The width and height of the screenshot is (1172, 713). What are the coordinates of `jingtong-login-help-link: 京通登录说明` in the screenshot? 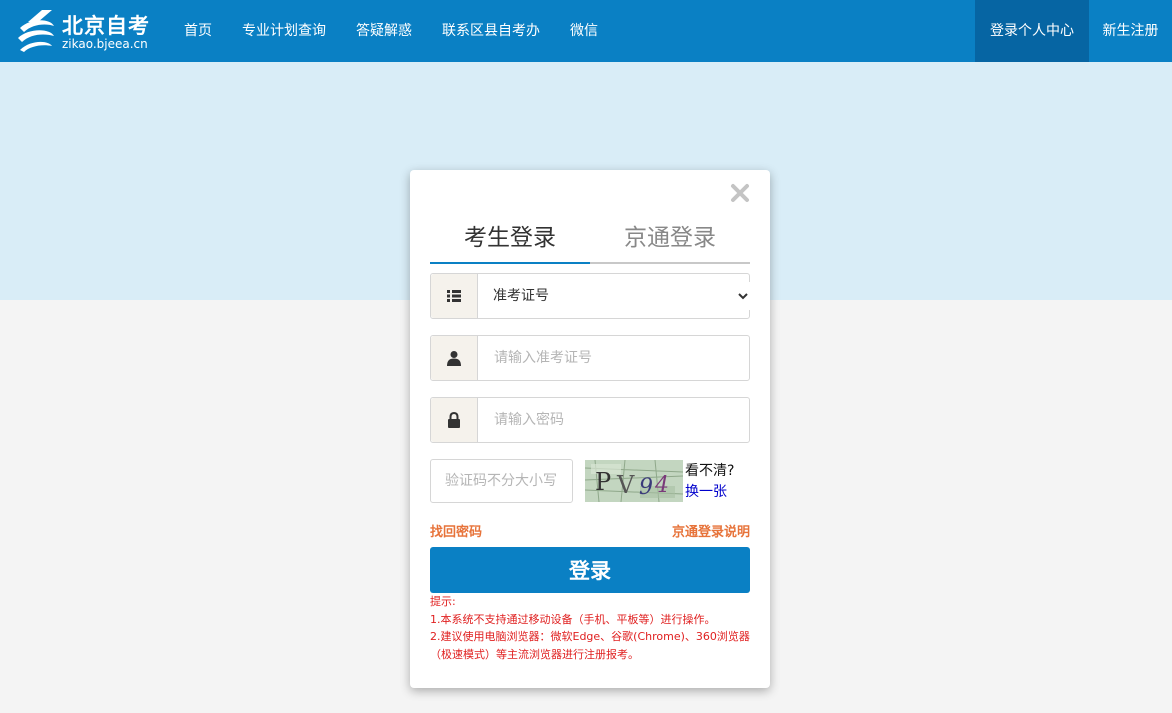 It's located at (711, 530).